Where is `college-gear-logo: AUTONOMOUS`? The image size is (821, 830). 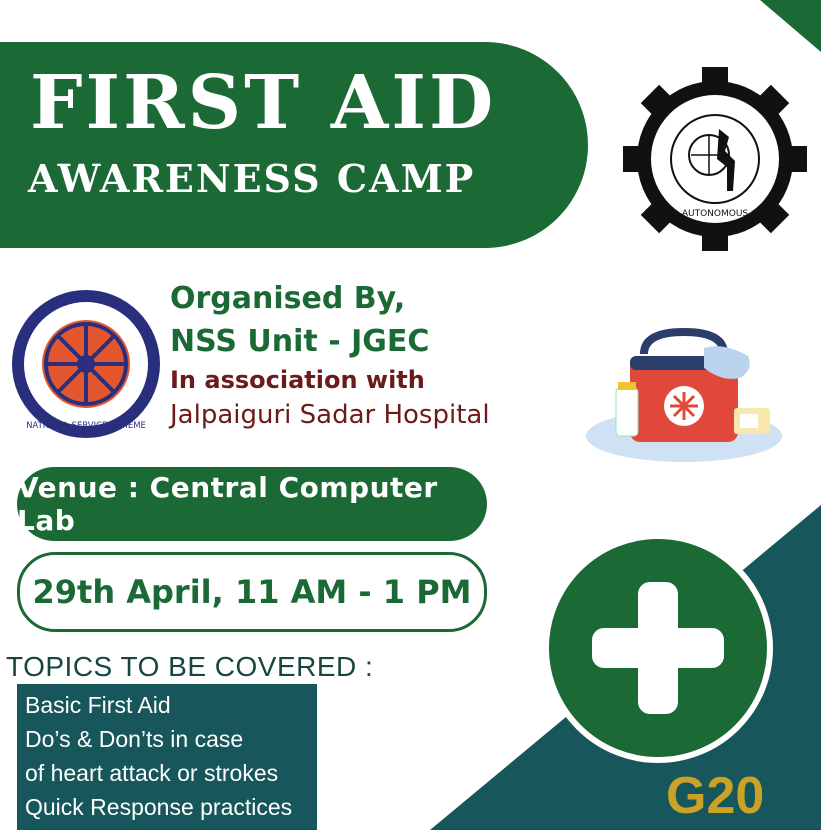 college-gear-logo: AUTONOMOUS is located at coordinates (715, 159).